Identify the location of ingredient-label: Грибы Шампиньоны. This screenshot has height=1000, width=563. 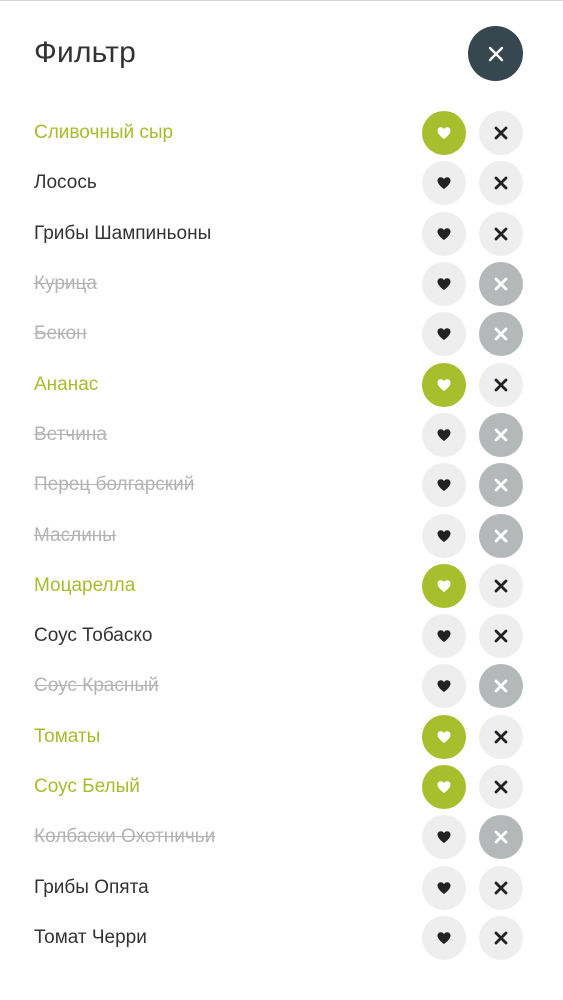
(123, 233).